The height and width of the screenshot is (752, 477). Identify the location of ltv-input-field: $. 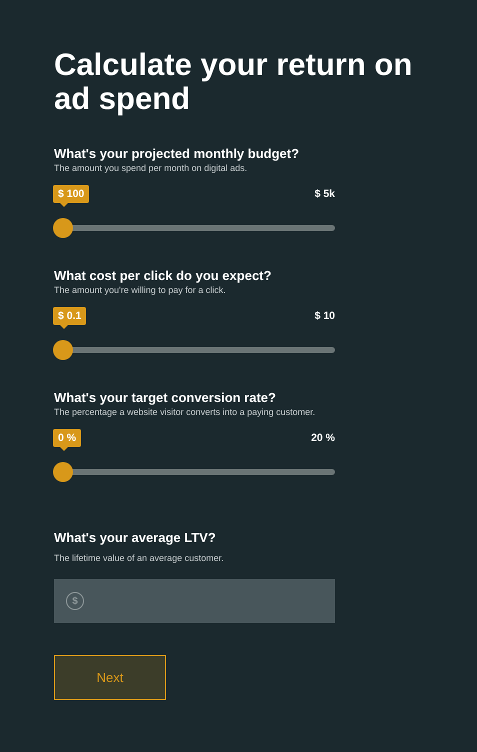
(194, 601).